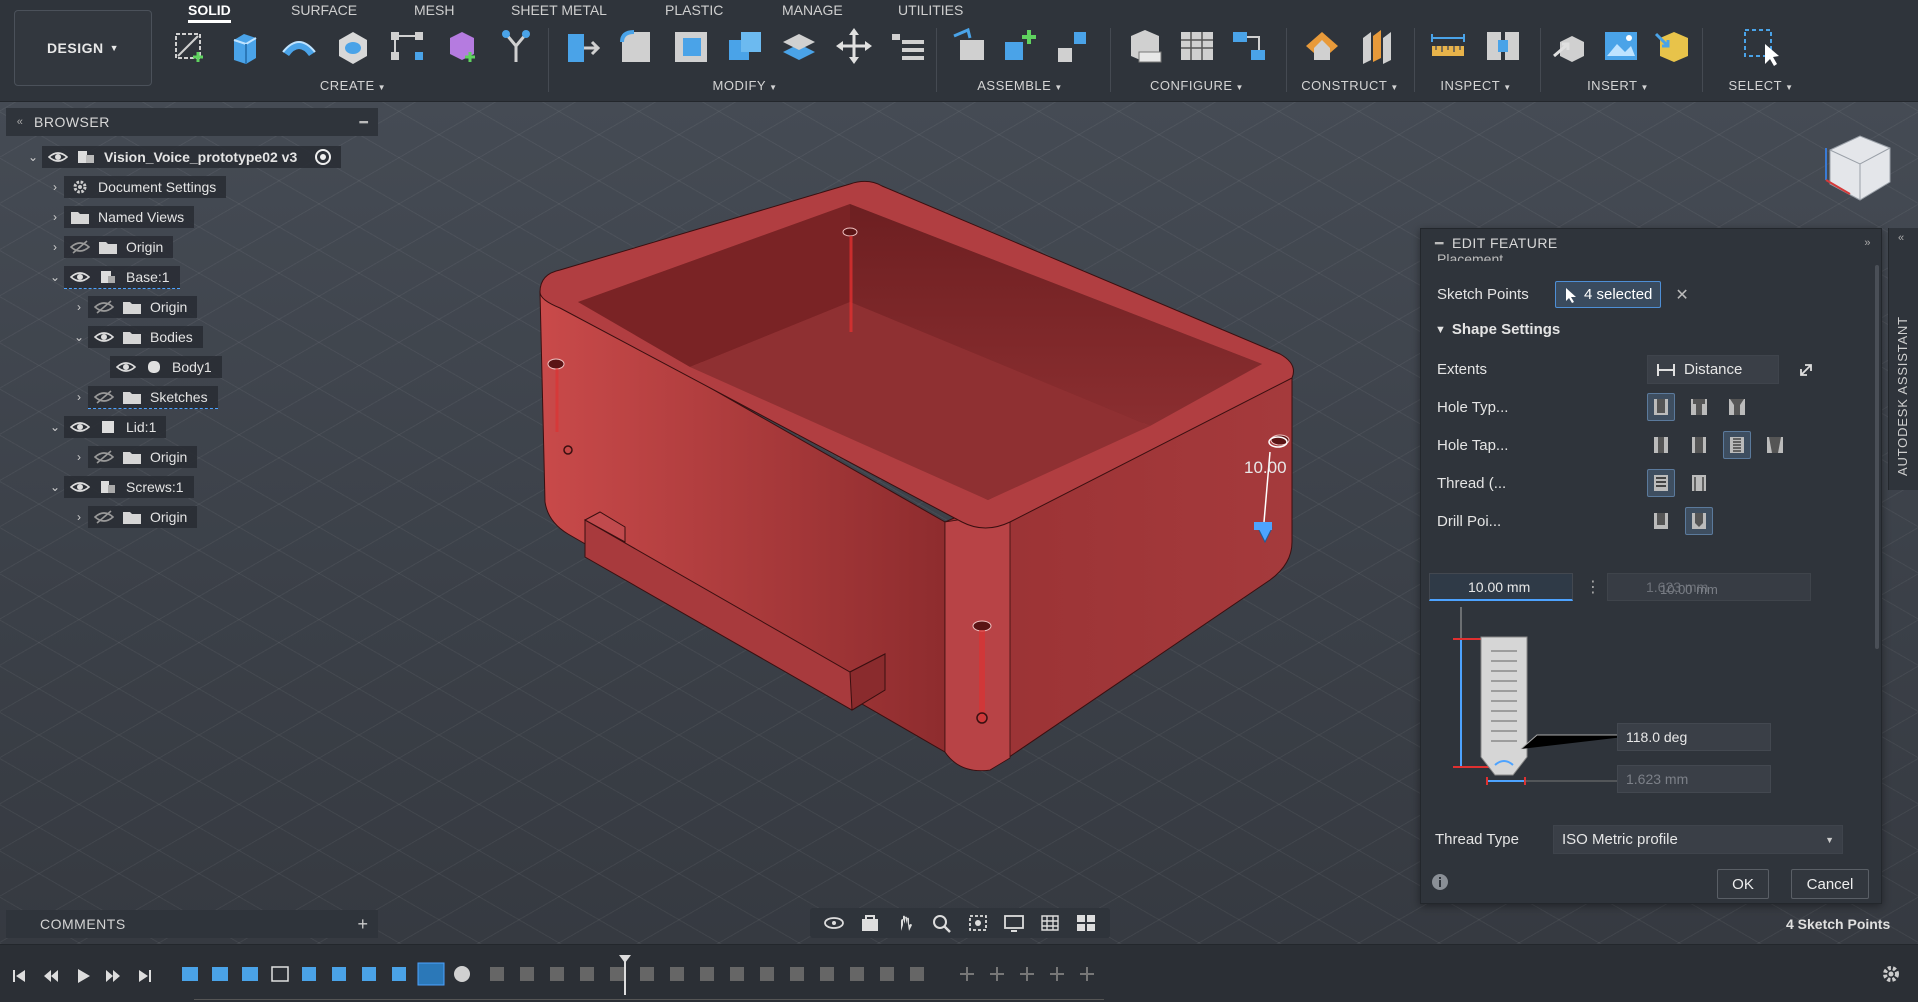 The image size is (1918, 1002). What do you see at coordinates (581, 46) in the screenshot?
I see `press-pull-button` at bounding box center [581, 46].